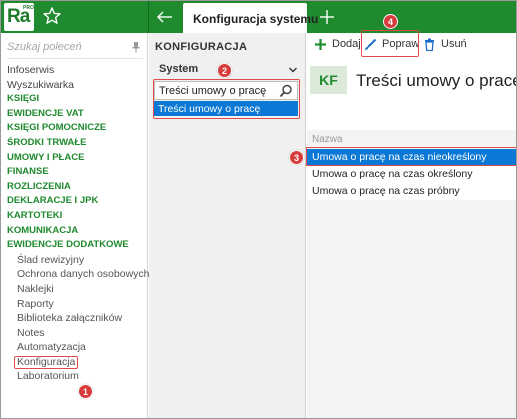  Describe the element at coordinates (346, 44) in the screenshot. I see `add-button-label: Dodaj` at that location.